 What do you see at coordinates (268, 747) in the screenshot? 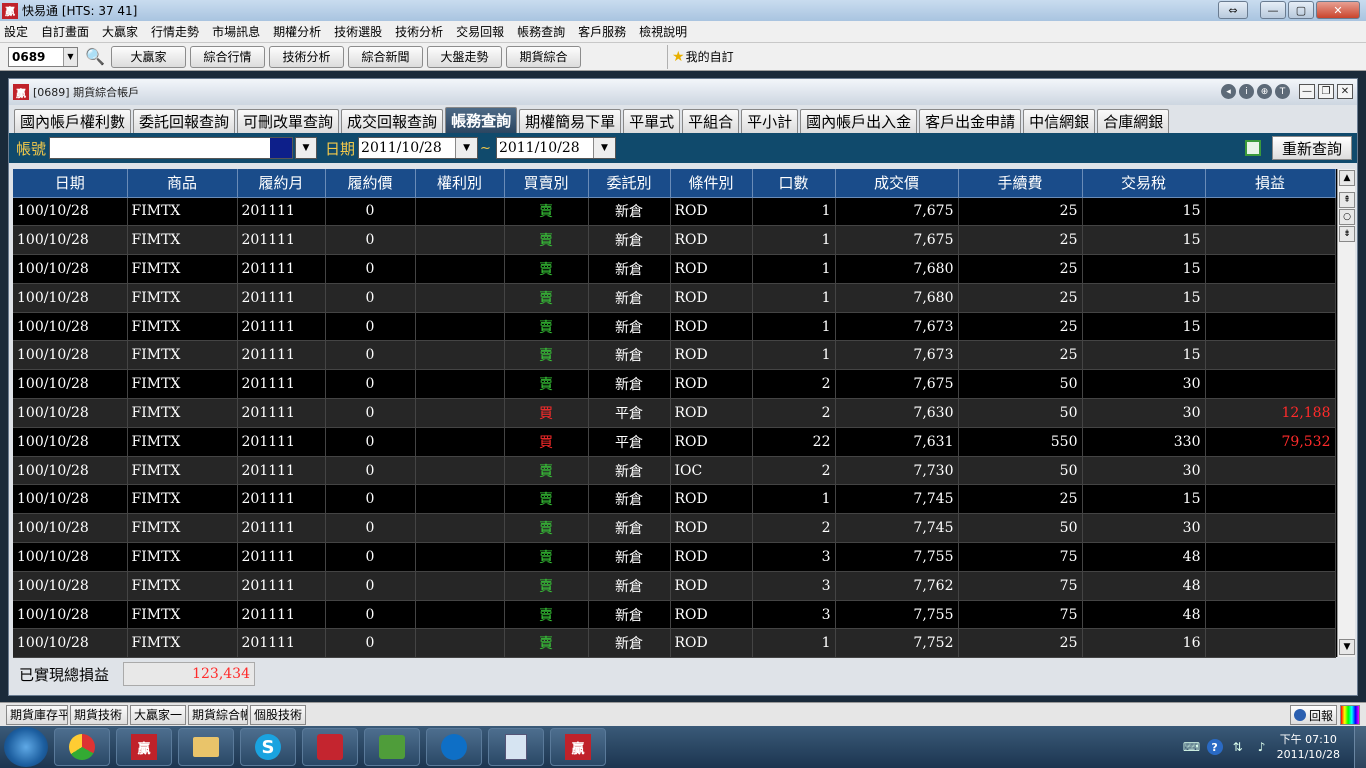
I see `taskbar-skype-icon: S` at bounding box center [268, 747].